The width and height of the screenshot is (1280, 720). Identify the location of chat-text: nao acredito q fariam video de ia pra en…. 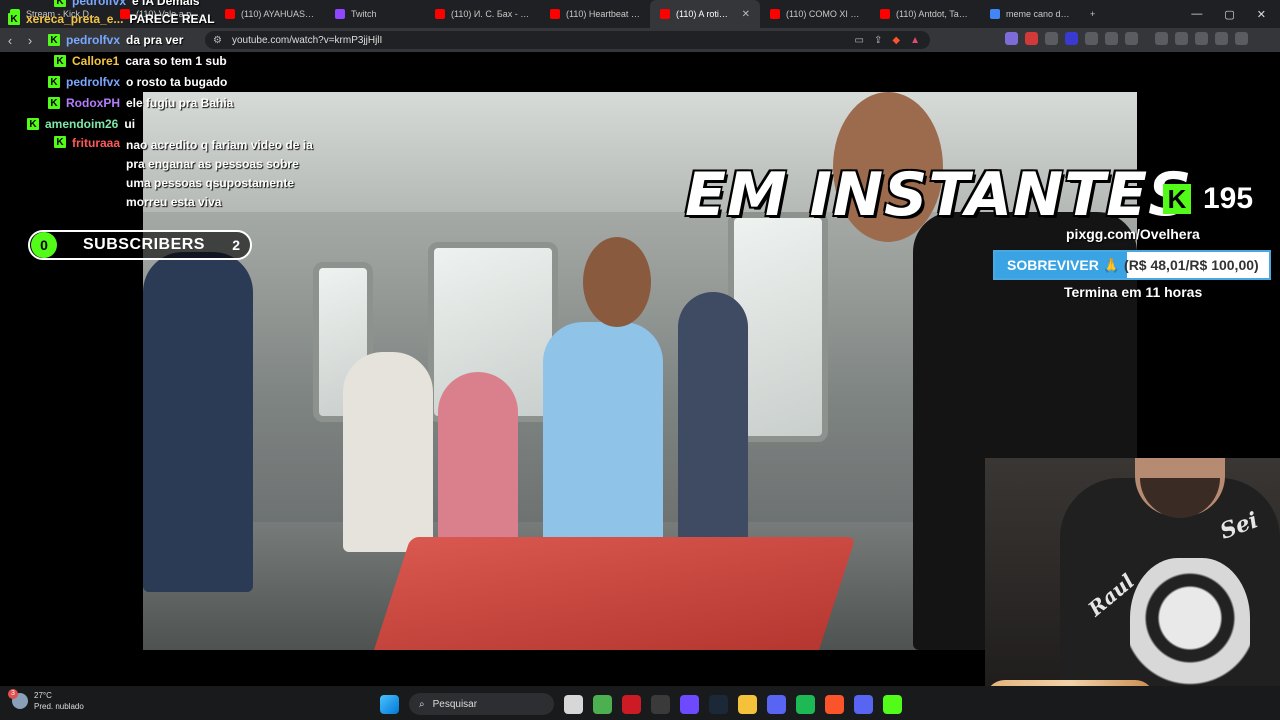
(219, 173).